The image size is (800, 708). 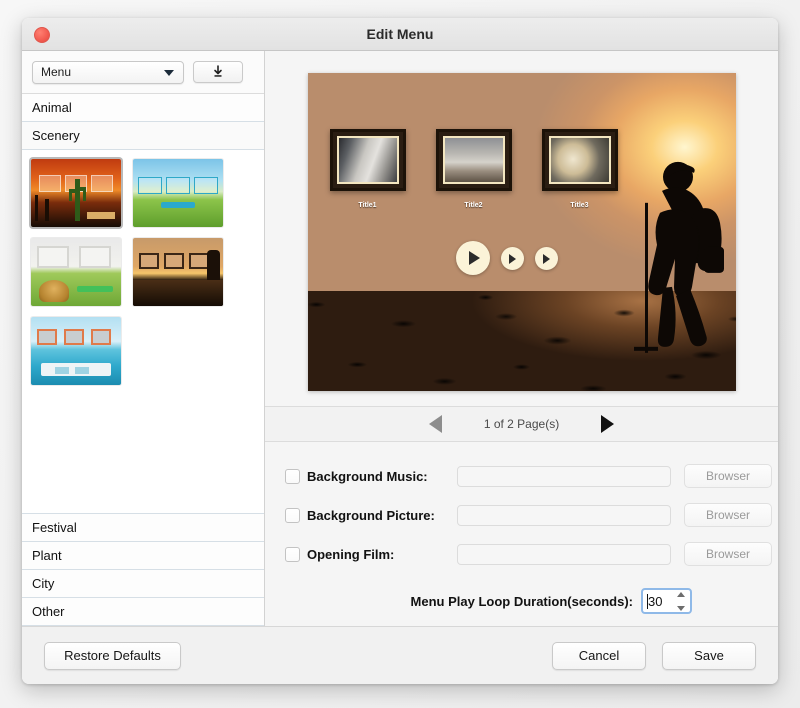 I want to click on download-icon, so click(x=218, y=71).